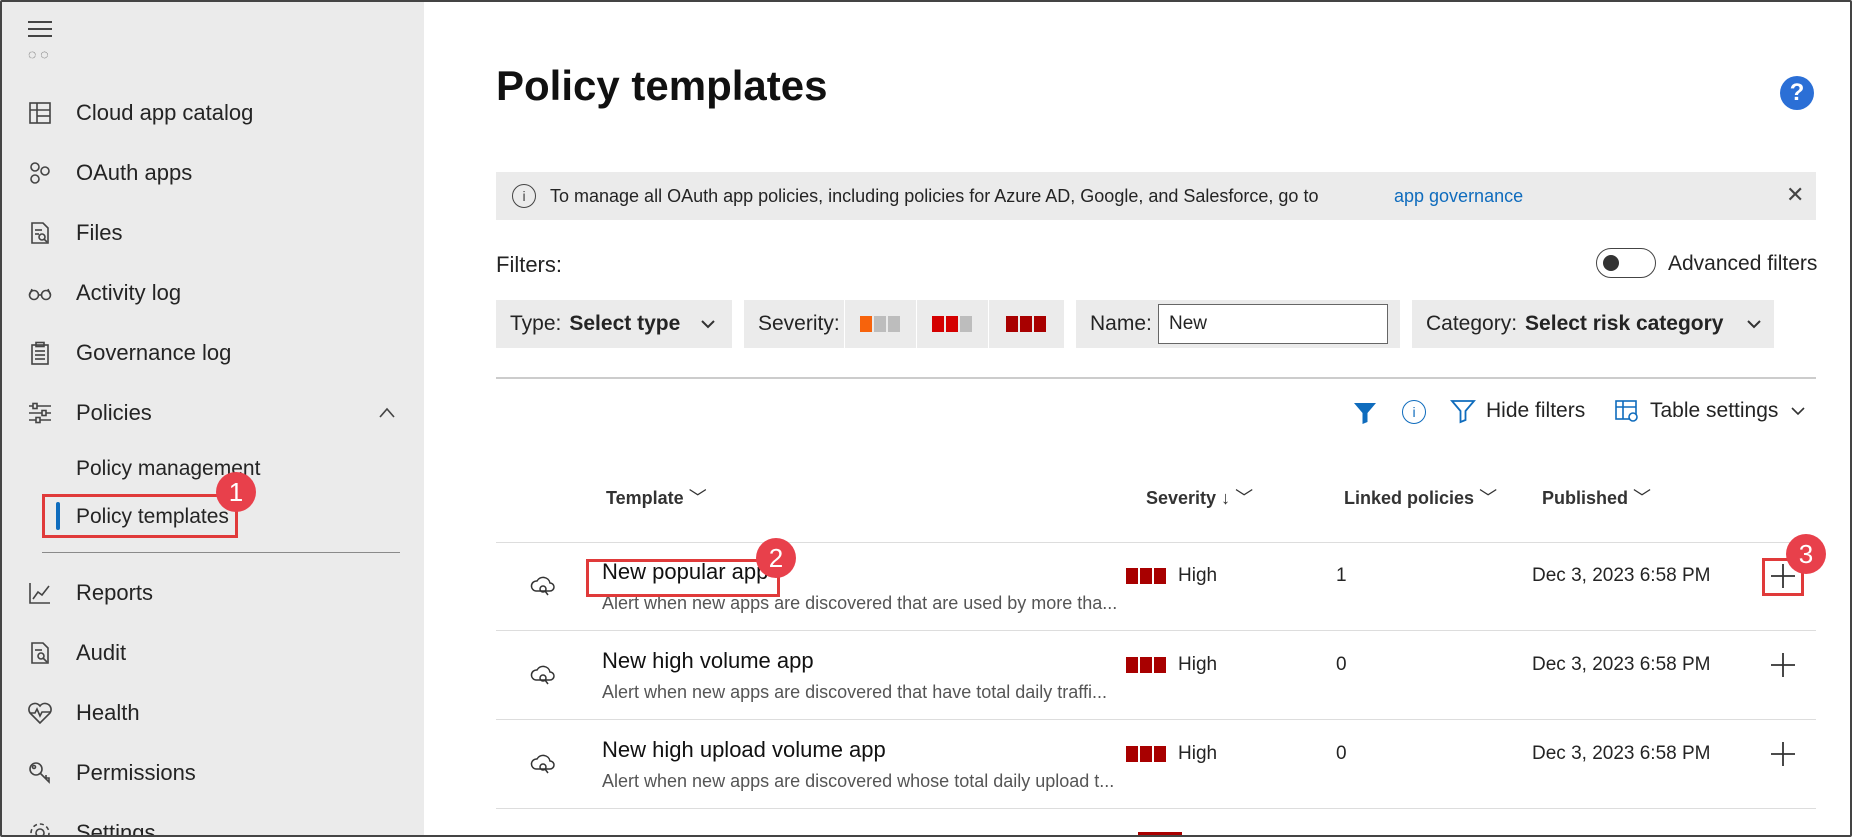 The image size is (1852, 837). What do you see at coordinates (213, 713) in the screenshot?
I see `sidebar-item-health: Health` at bounding box center [213, 713].